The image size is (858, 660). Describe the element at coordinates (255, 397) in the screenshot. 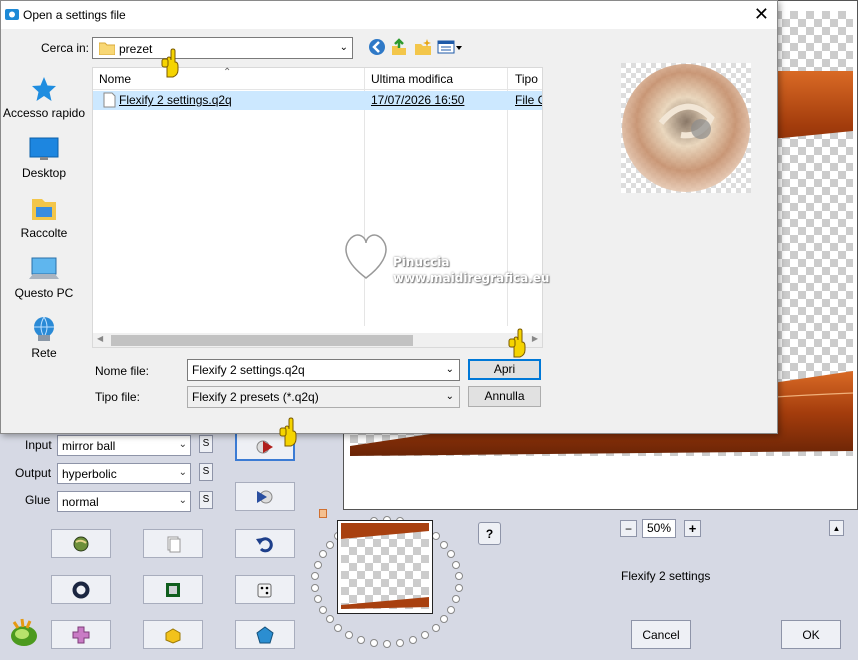

I see `filetype-value: Flexify 2 presets (*.q2q)` at that location.